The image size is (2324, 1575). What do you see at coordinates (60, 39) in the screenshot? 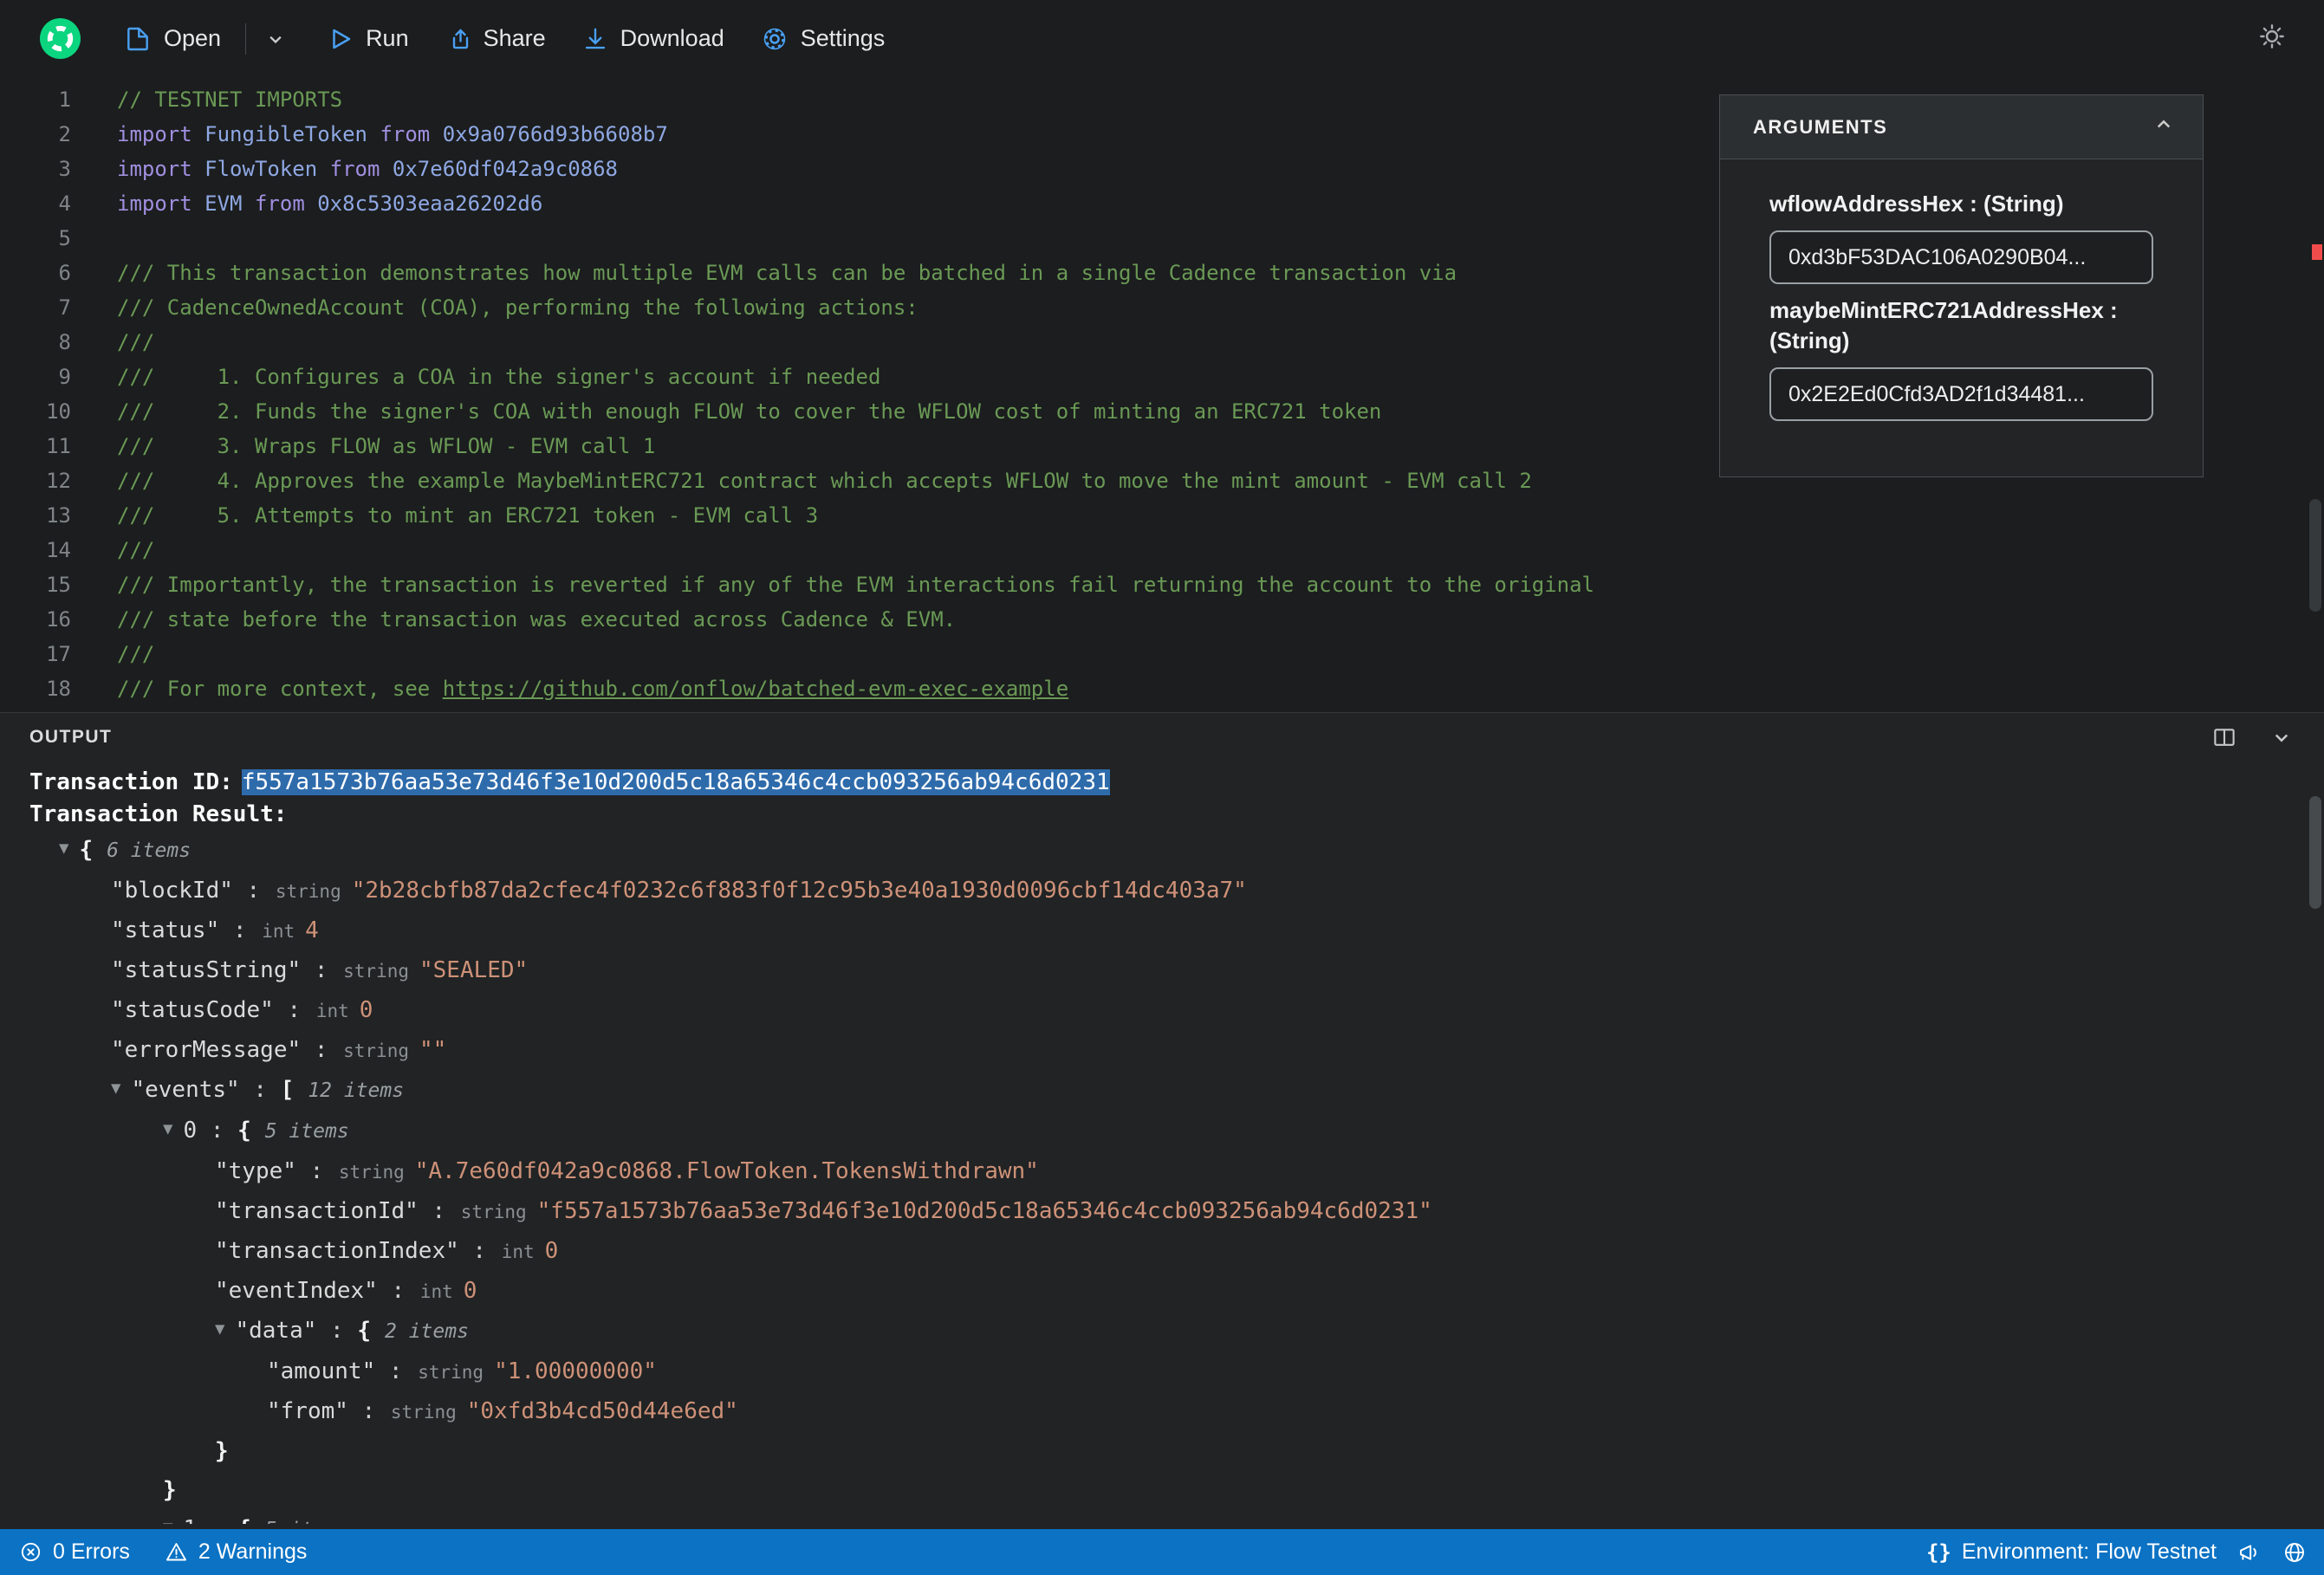
I see `flow-logo-icon` at bounding box center [60, 39].